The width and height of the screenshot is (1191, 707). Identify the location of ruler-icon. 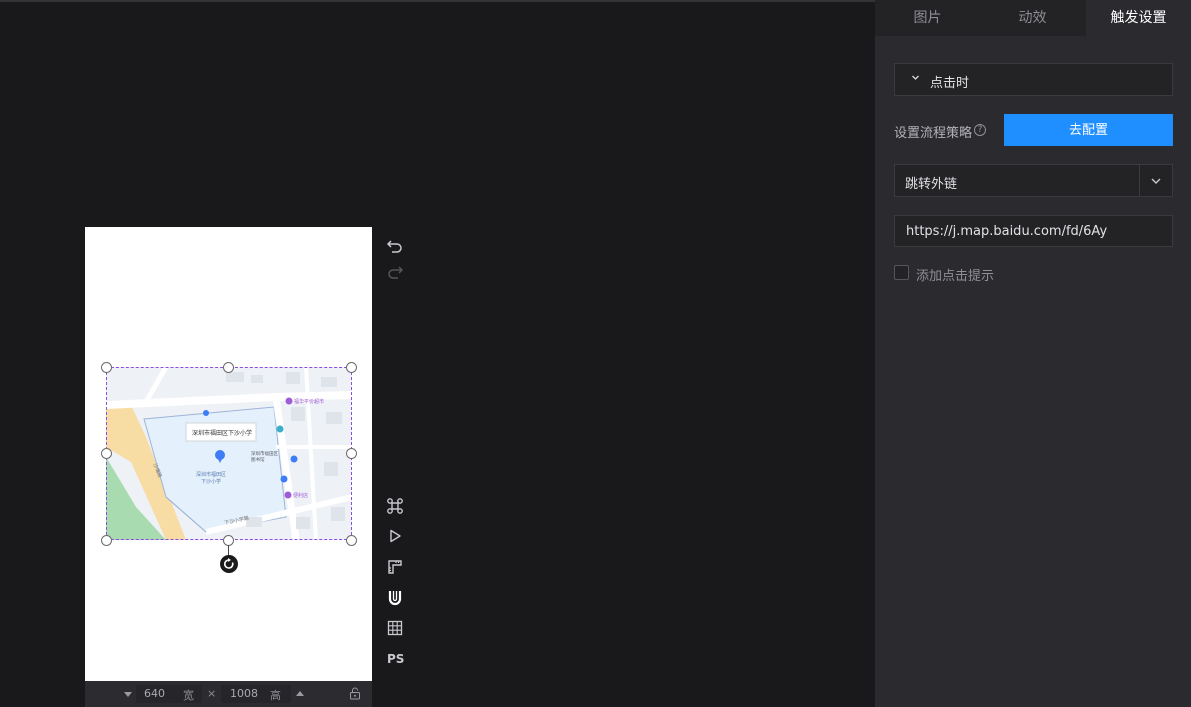
(395, 567).